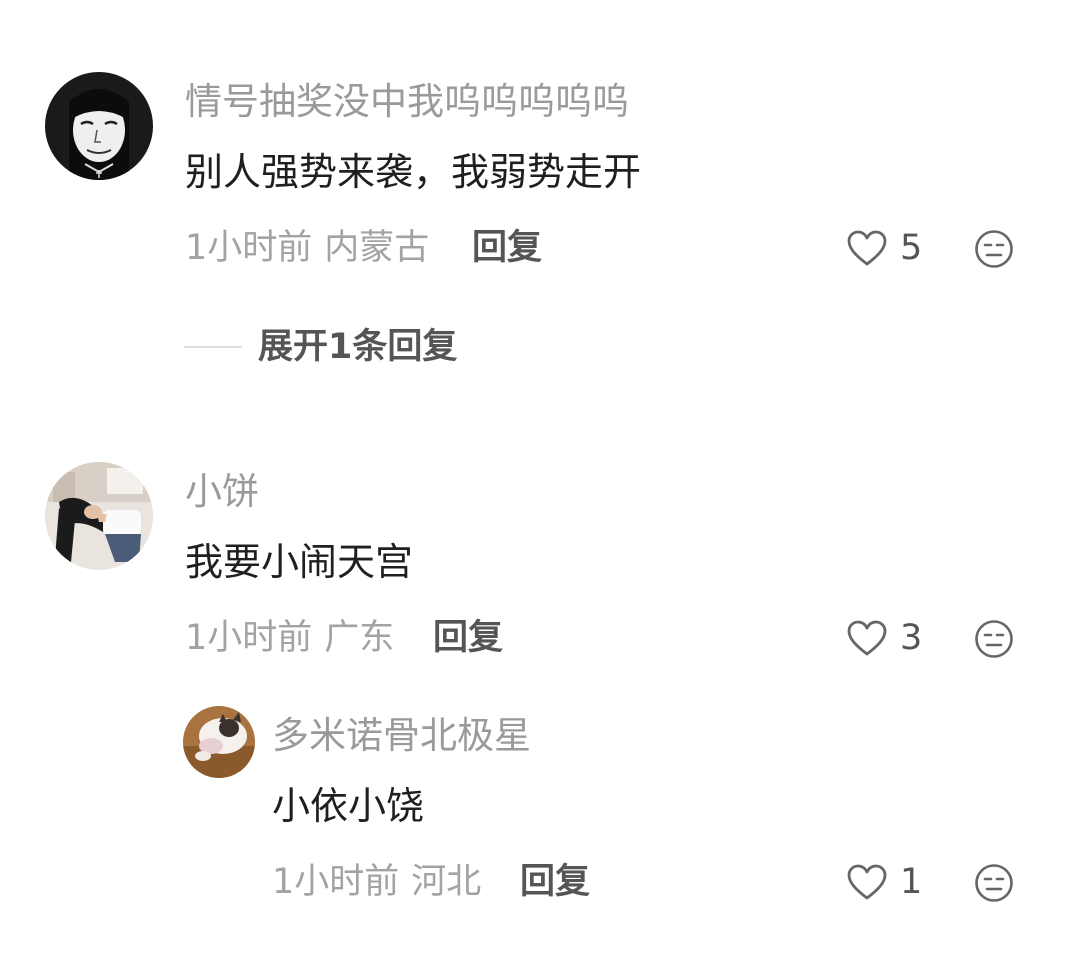 This screenshot has height=975, width=1080. Describe the element at coordinates (407, 102) in the screenshot. I see `comment-username: 情号抽奖没中我呜呜呜呜呜` at that location.